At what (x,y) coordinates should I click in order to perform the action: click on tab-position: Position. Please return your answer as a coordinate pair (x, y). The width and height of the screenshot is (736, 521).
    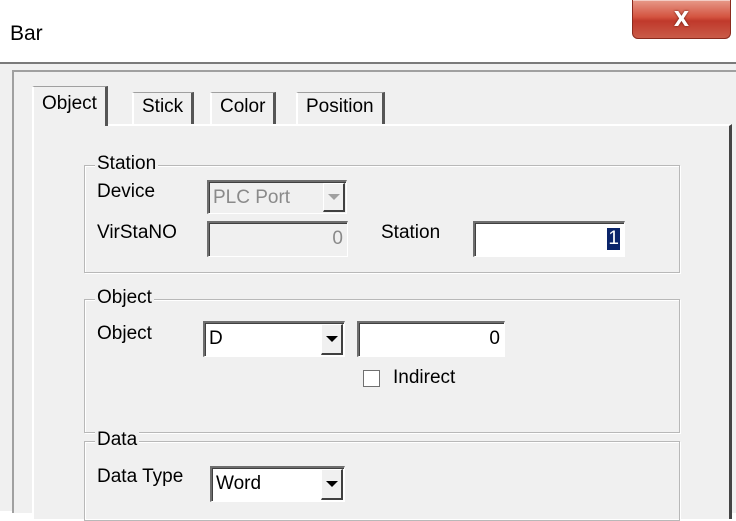
    Looking at the image, I should click on (340, 108).